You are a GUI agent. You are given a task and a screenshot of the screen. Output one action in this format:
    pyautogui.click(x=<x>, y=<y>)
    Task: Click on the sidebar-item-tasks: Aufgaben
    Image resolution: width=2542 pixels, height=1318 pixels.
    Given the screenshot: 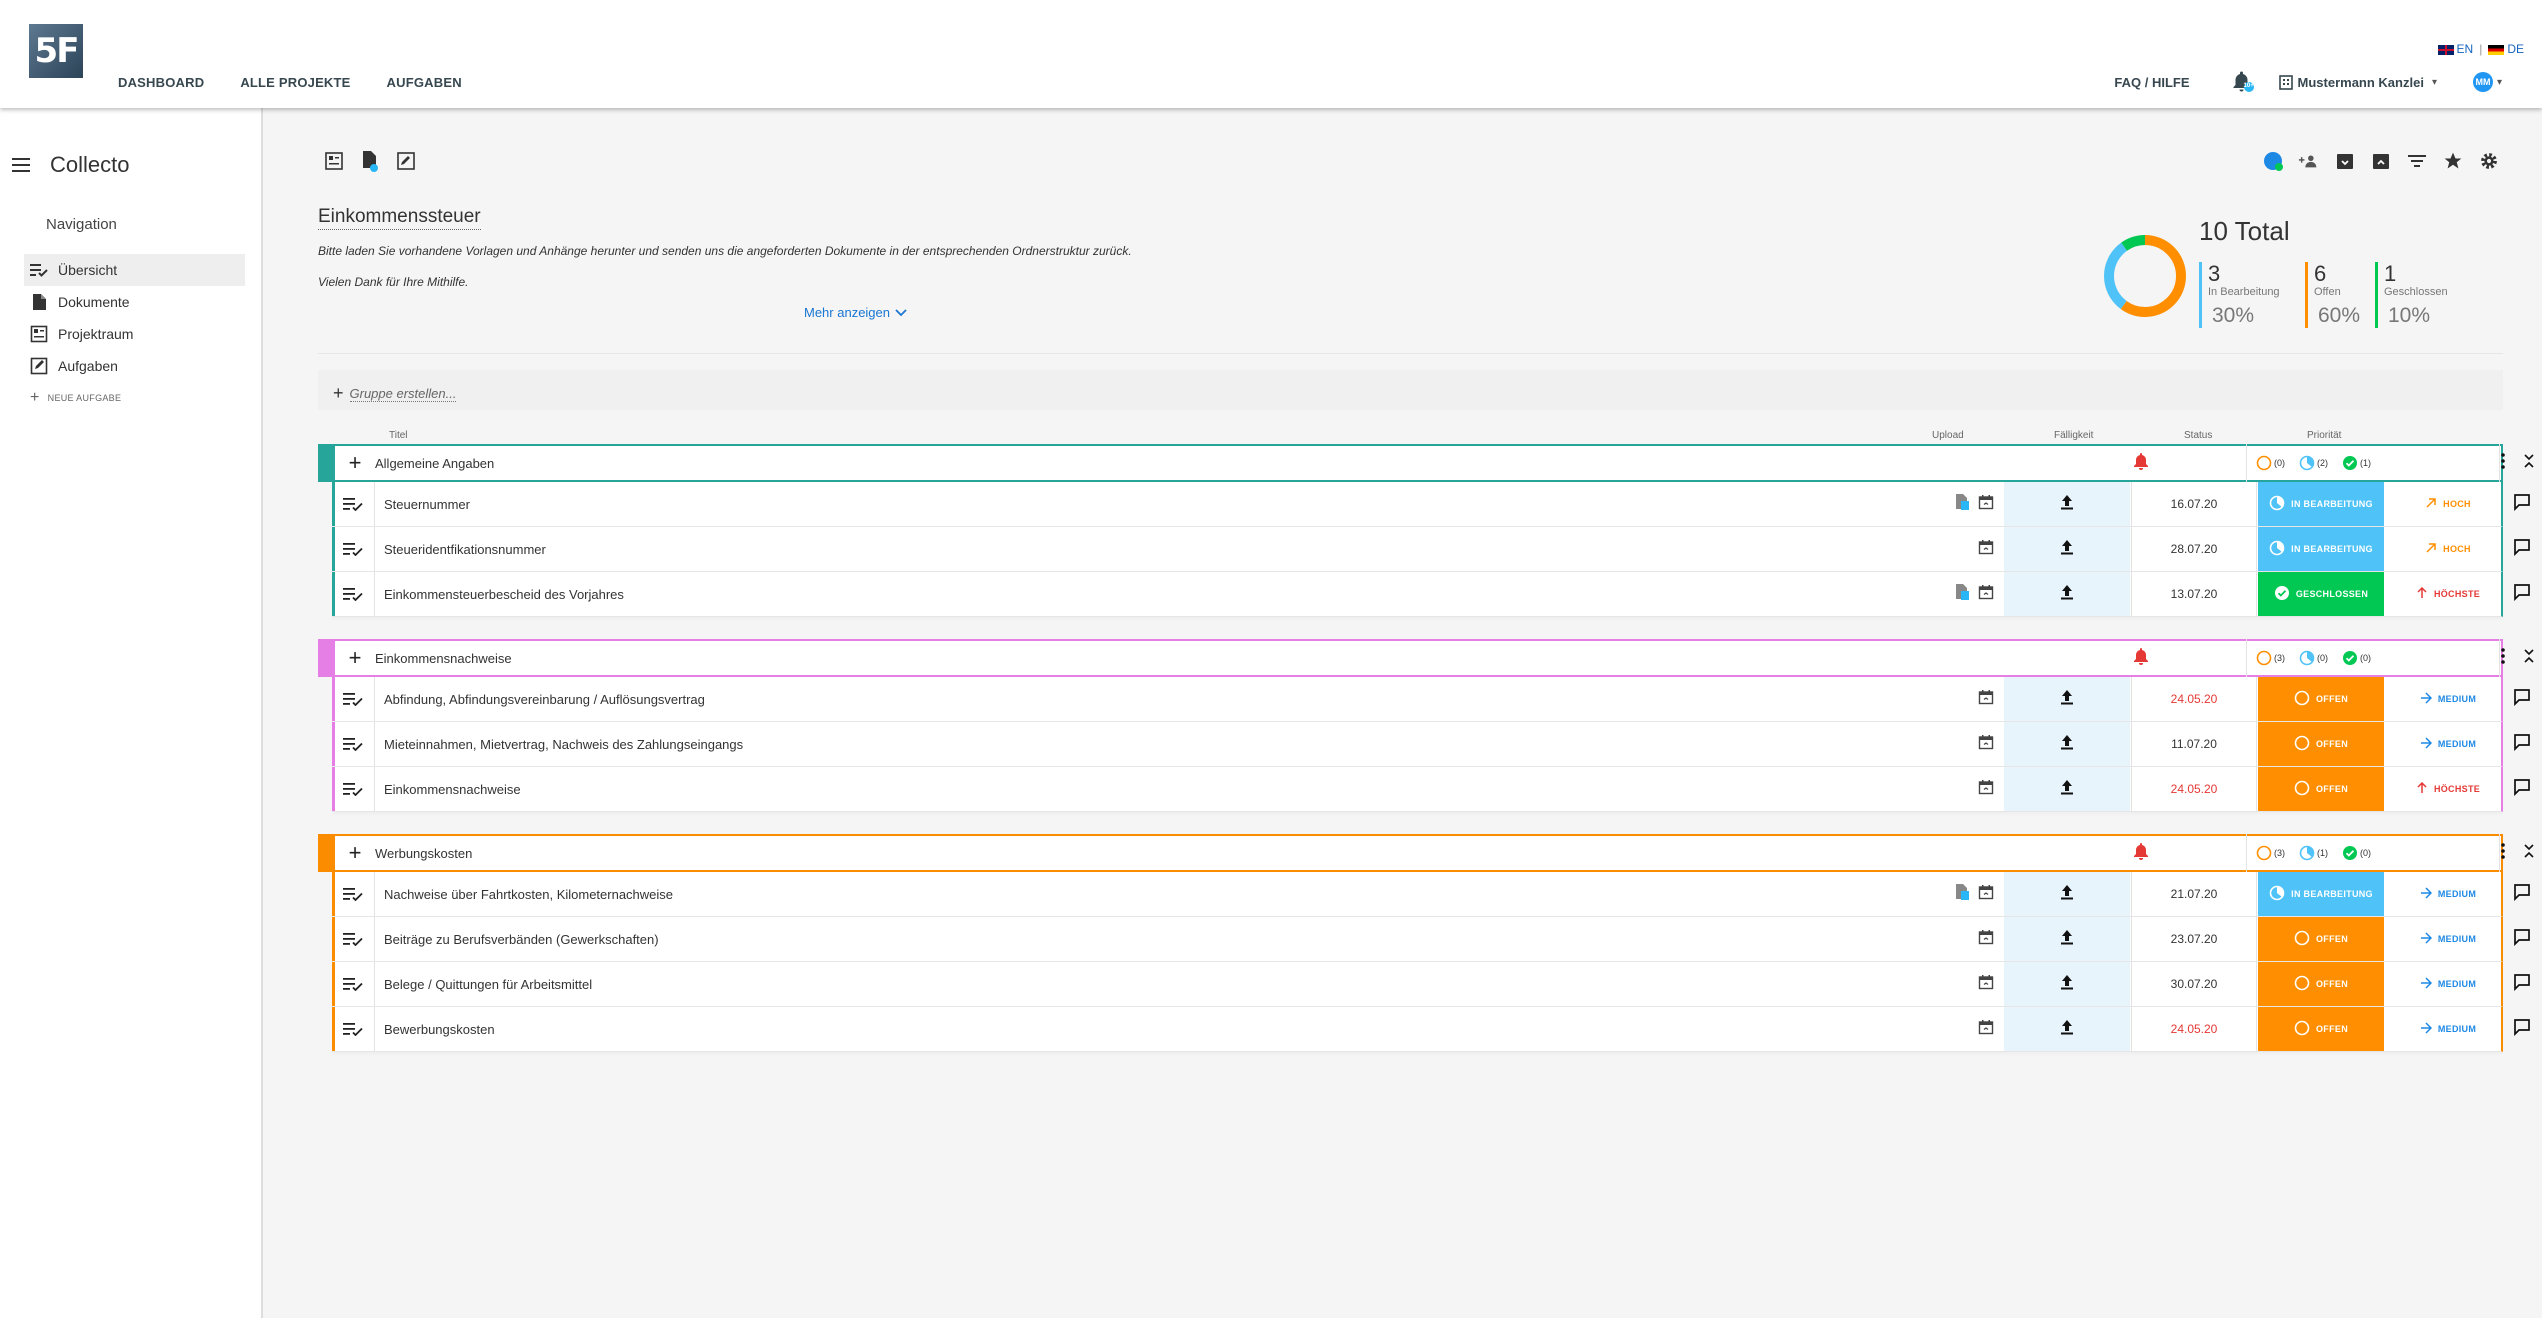 What is the action you would take?
    pyautogui.click(x=134, y=366)
    